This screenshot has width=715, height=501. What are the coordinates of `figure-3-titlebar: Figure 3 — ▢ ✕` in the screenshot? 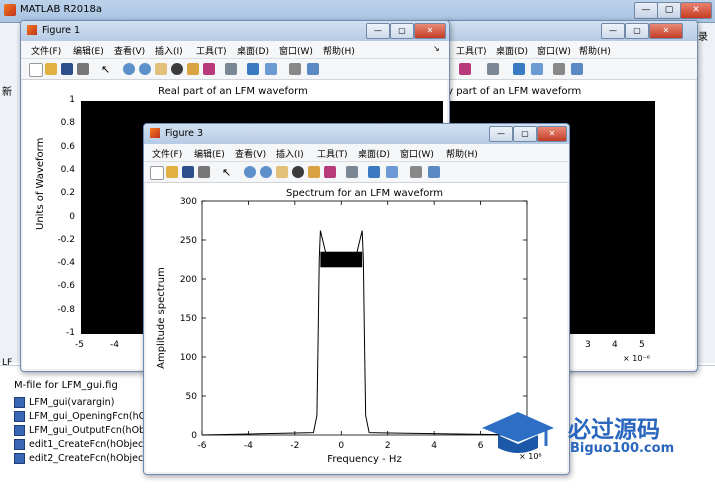 It's located at (356, 134).